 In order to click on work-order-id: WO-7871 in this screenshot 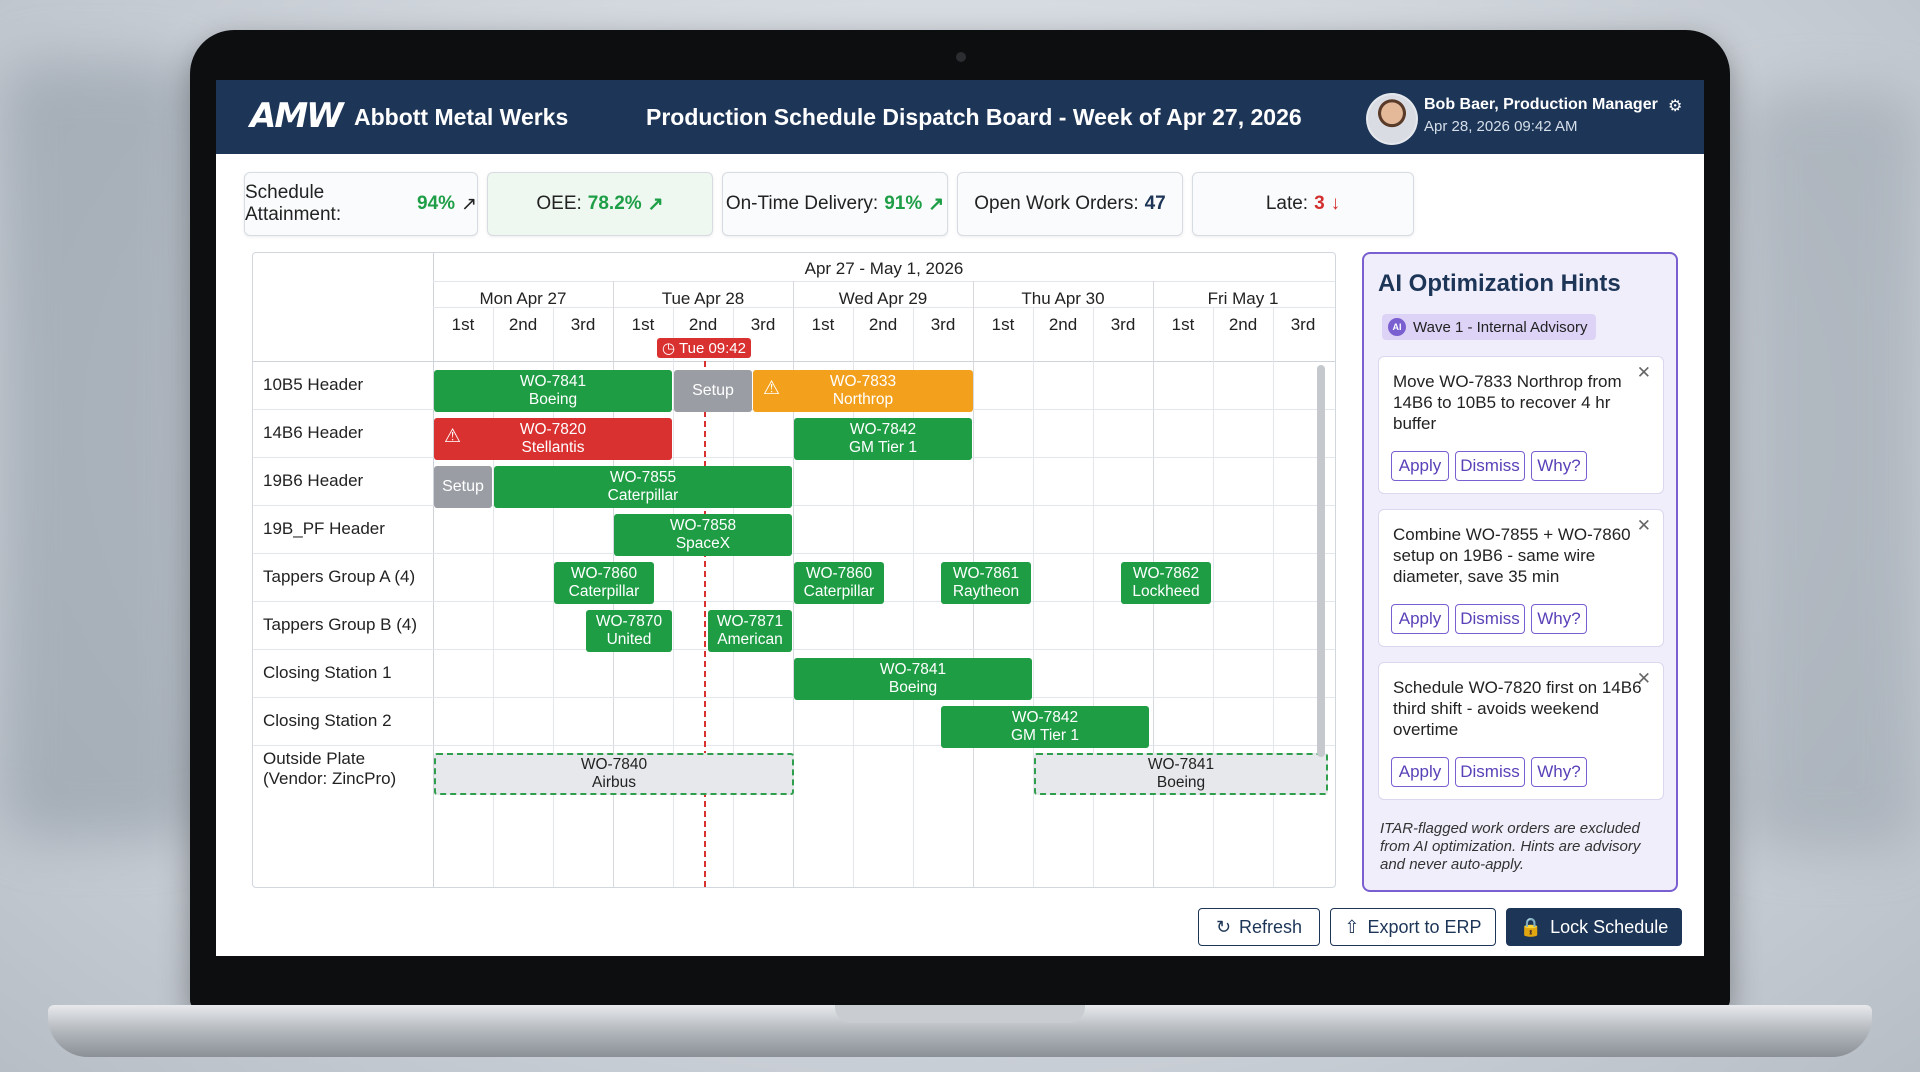, I will do `click(750, 621)`.